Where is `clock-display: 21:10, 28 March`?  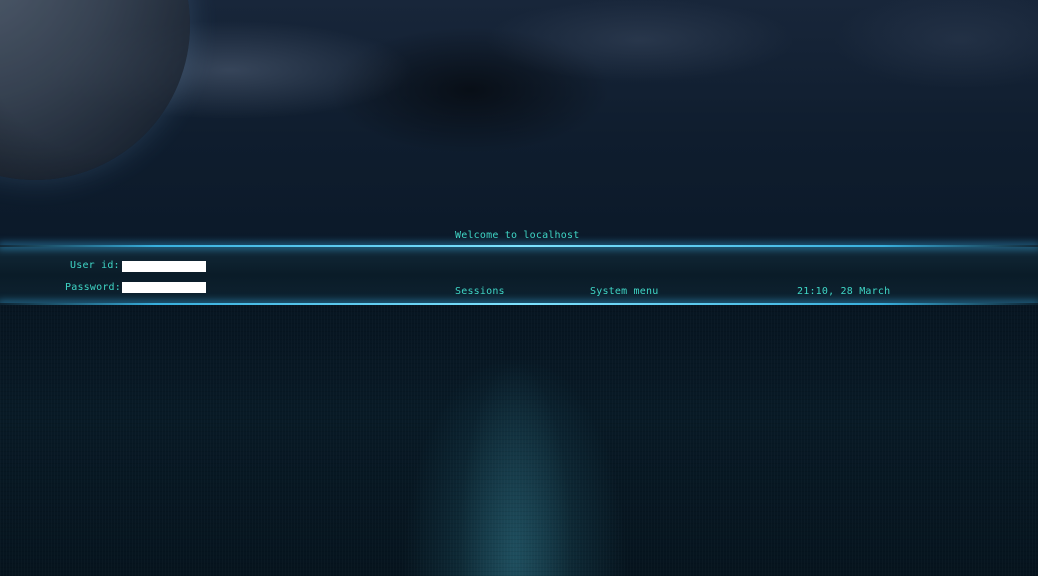
clock-display: 21:10, 28 March is located at coordinates (844, 291).